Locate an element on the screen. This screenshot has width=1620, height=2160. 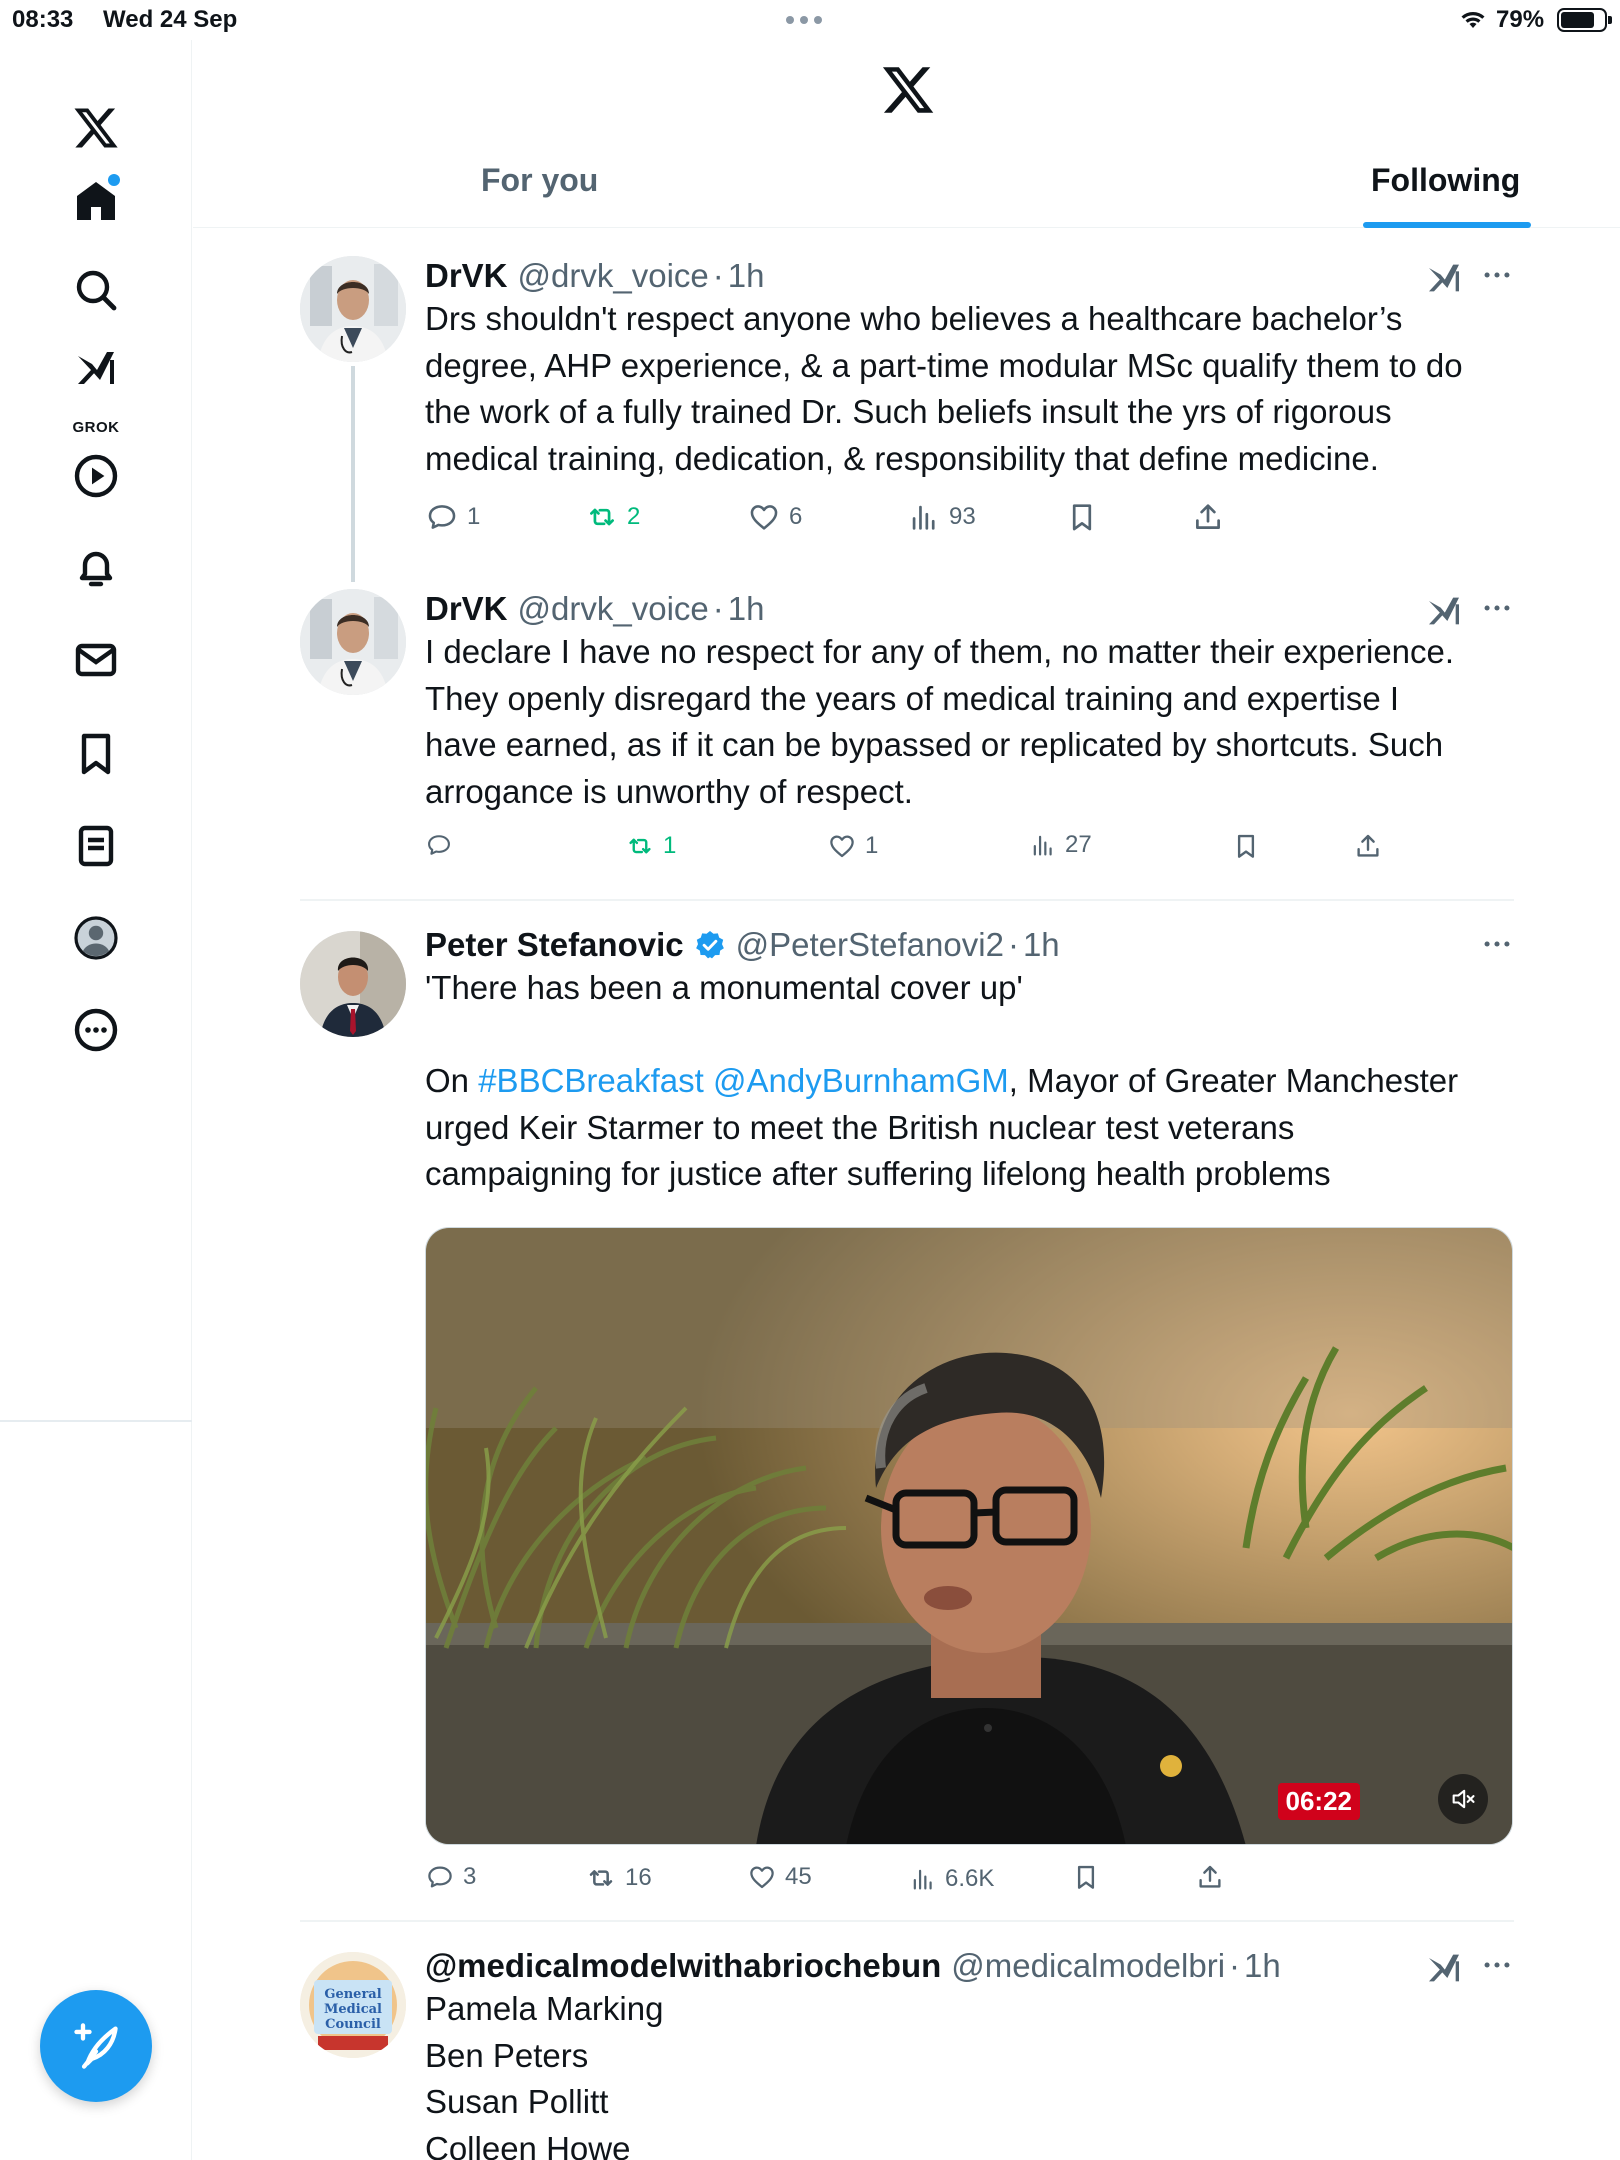
grok-label: GROK is located at coordinates (96, 427).